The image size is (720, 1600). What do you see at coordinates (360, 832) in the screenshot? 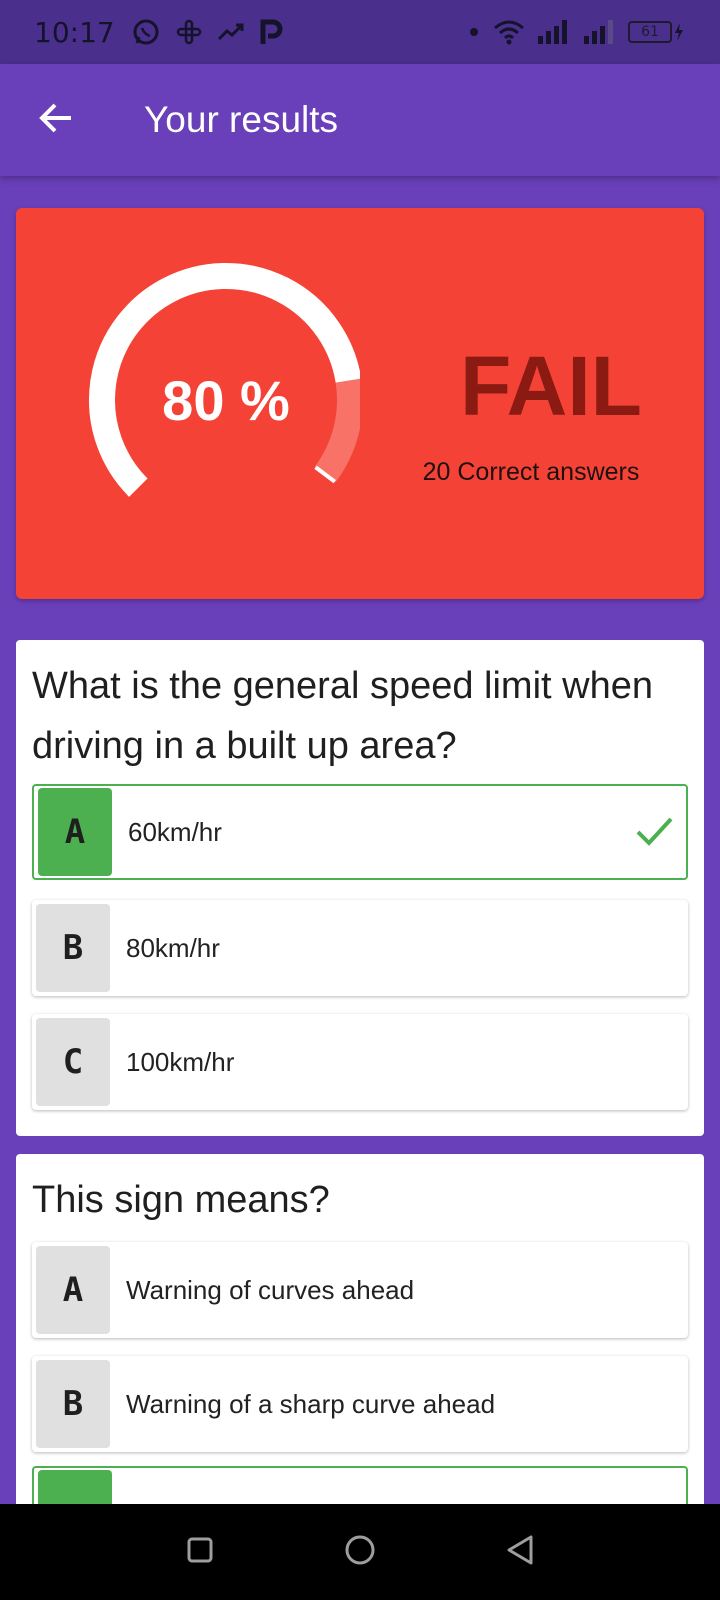
I see `option-a: A 60km/hr` at bounding box center [360, 832].